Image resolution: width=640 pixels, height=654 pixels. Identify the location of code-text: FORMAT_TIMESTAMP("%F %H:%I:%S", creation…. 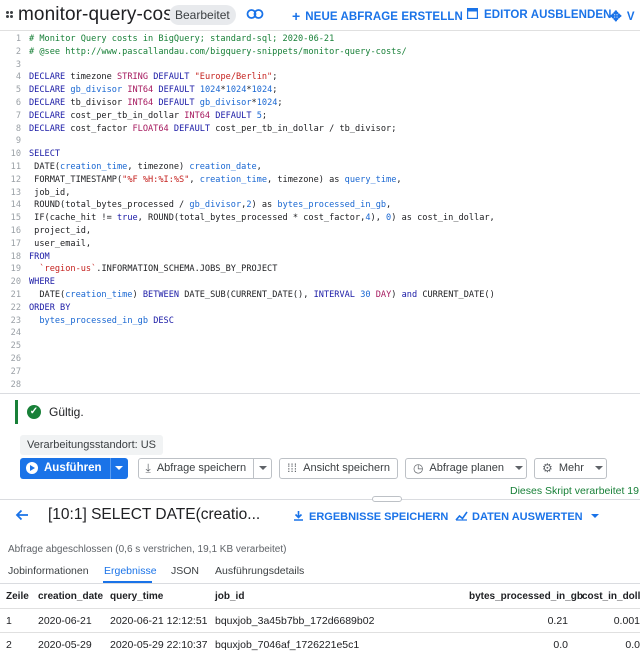
(215, 179).